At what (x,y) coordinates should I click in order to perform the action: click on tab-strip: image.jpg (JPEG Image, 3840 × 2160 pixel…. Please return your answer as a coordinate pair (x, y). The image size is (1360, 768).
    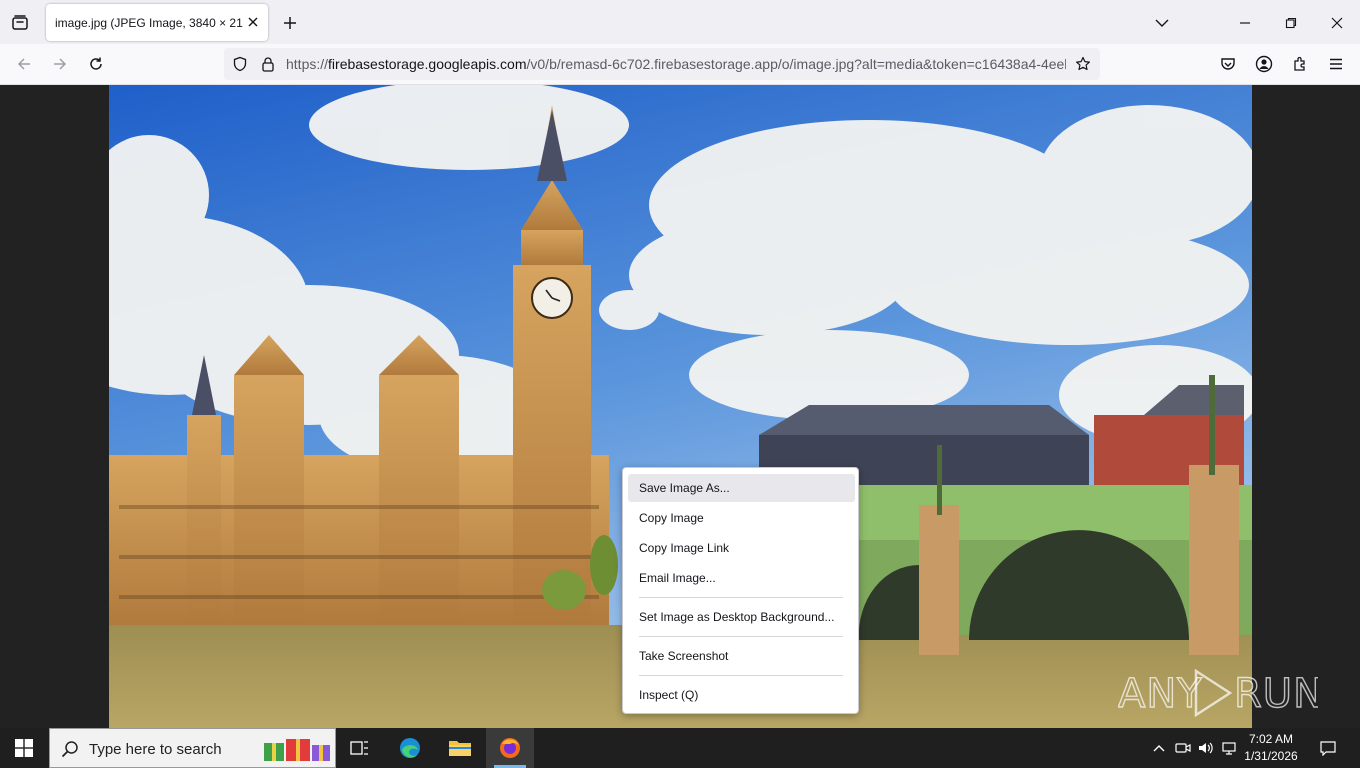
    Looking at the image, I should click on (680, 22).